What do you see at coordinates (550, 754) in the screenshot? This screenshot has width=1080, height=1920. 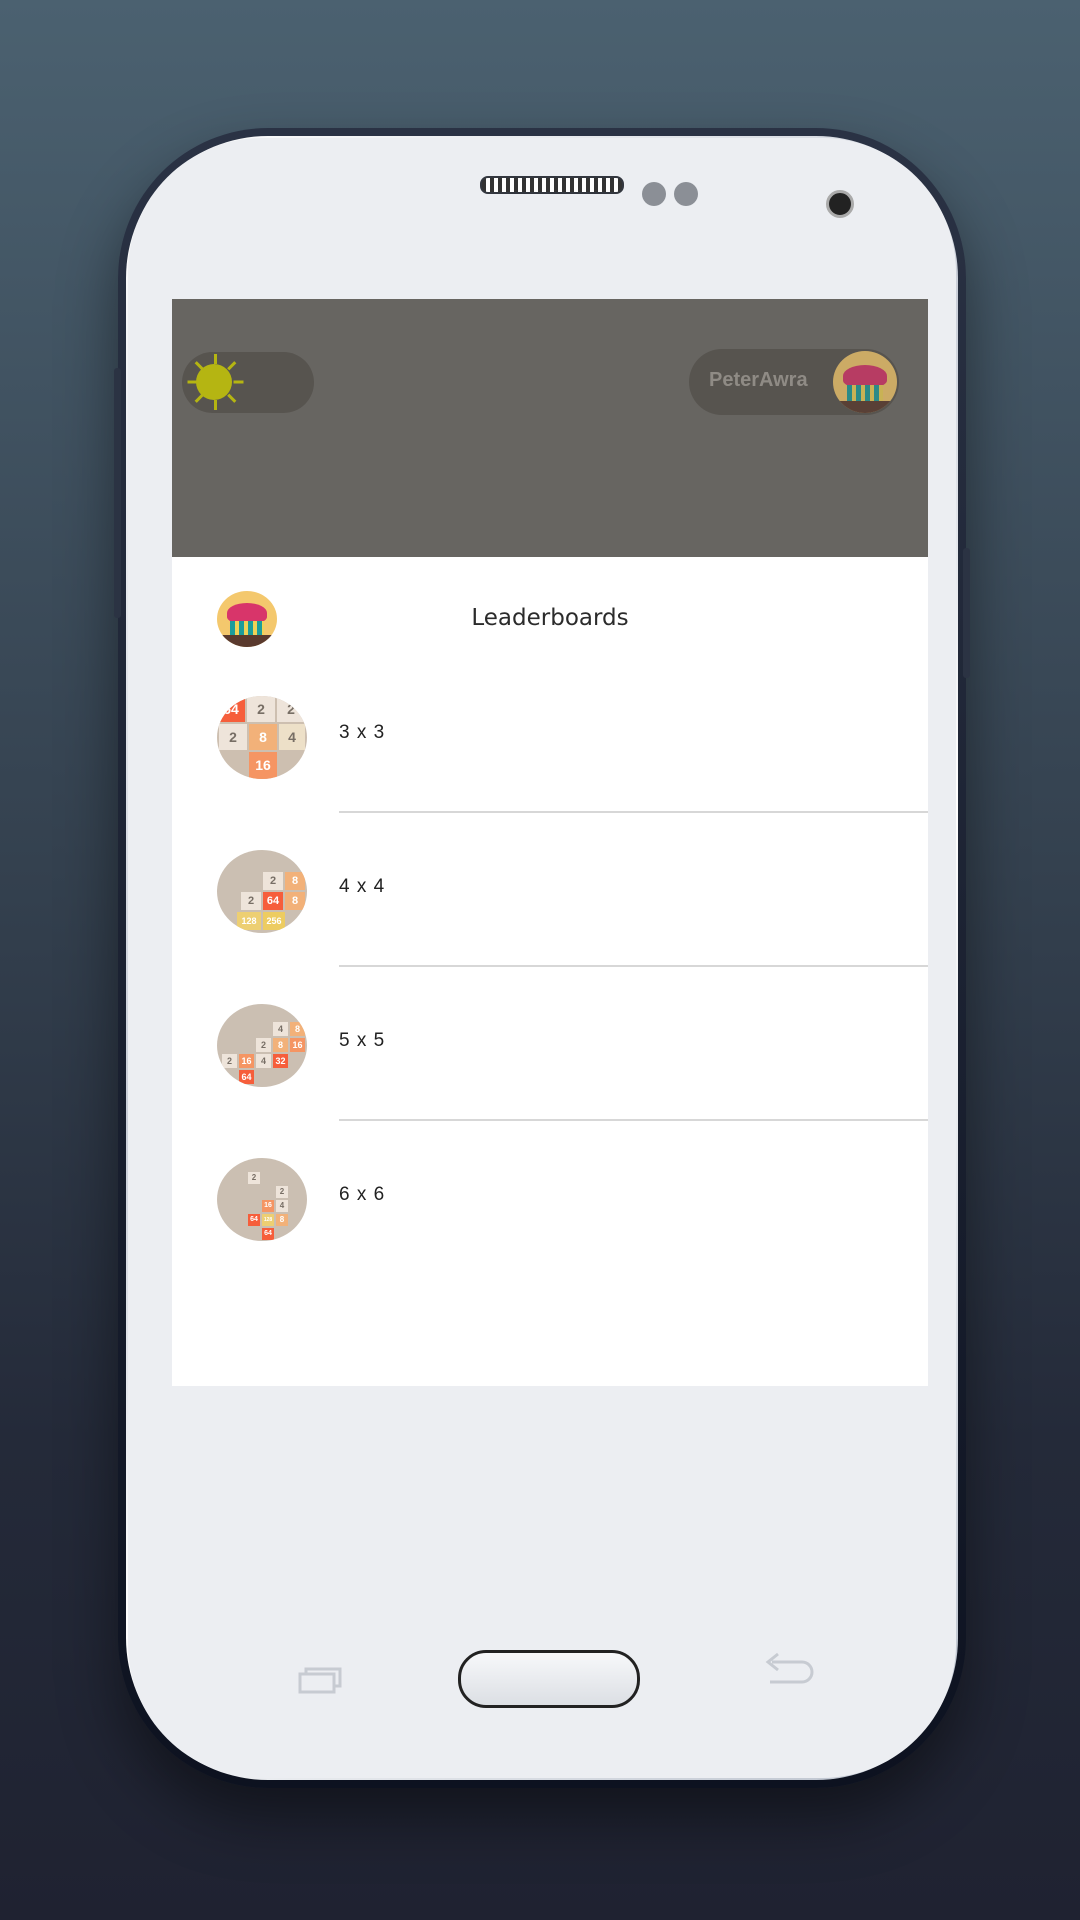 I see `leaderboard-item-3x3: 64 2 2 2 8 4 16 3 x 3` at bounding box center [550, 754].